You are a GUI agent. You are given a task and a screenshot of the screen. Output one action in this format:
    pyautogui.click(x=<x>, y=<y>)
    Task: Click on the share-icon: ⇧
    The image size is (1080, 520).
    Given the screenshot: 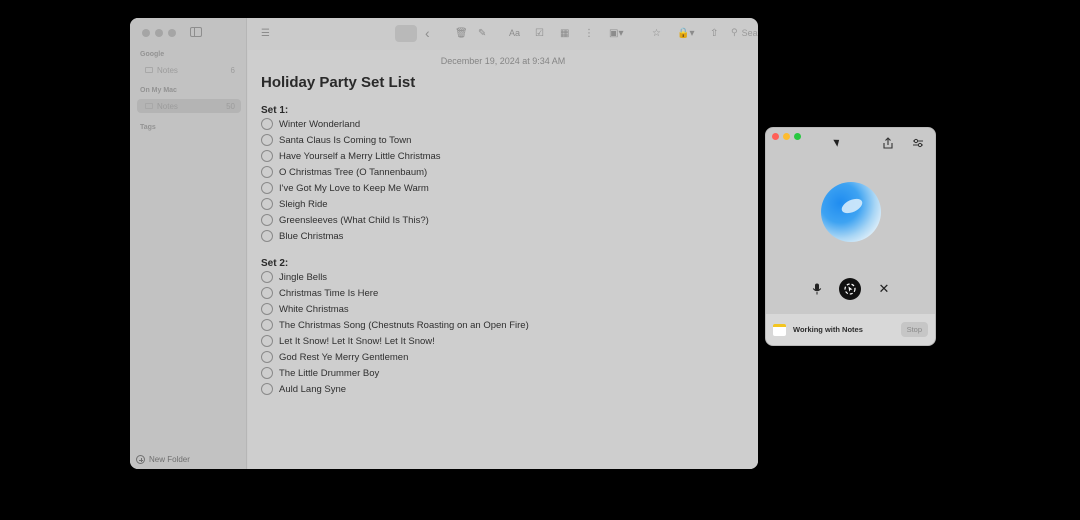 What is the action you would take?
    pyautogui.click(x=714, y=33)
    